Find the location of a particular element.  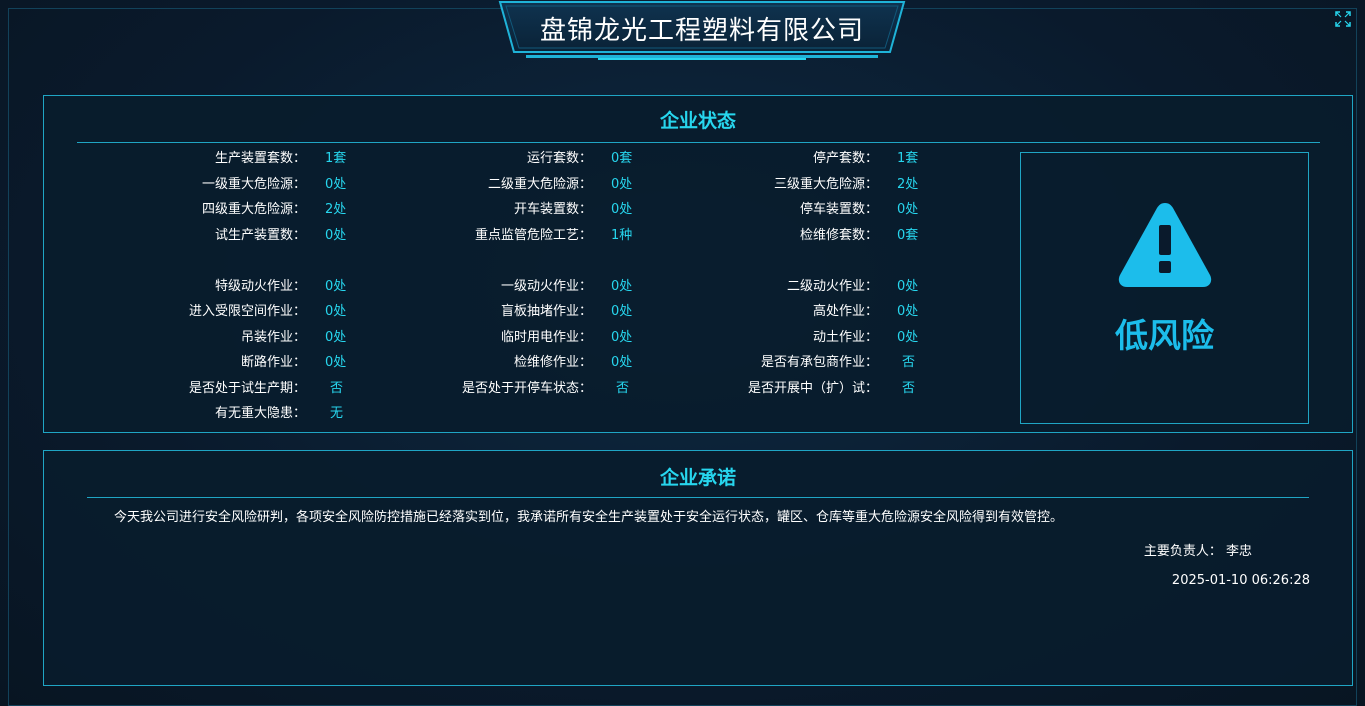

stat-label: 一级动火作业： is located at coordinates (546, 286).